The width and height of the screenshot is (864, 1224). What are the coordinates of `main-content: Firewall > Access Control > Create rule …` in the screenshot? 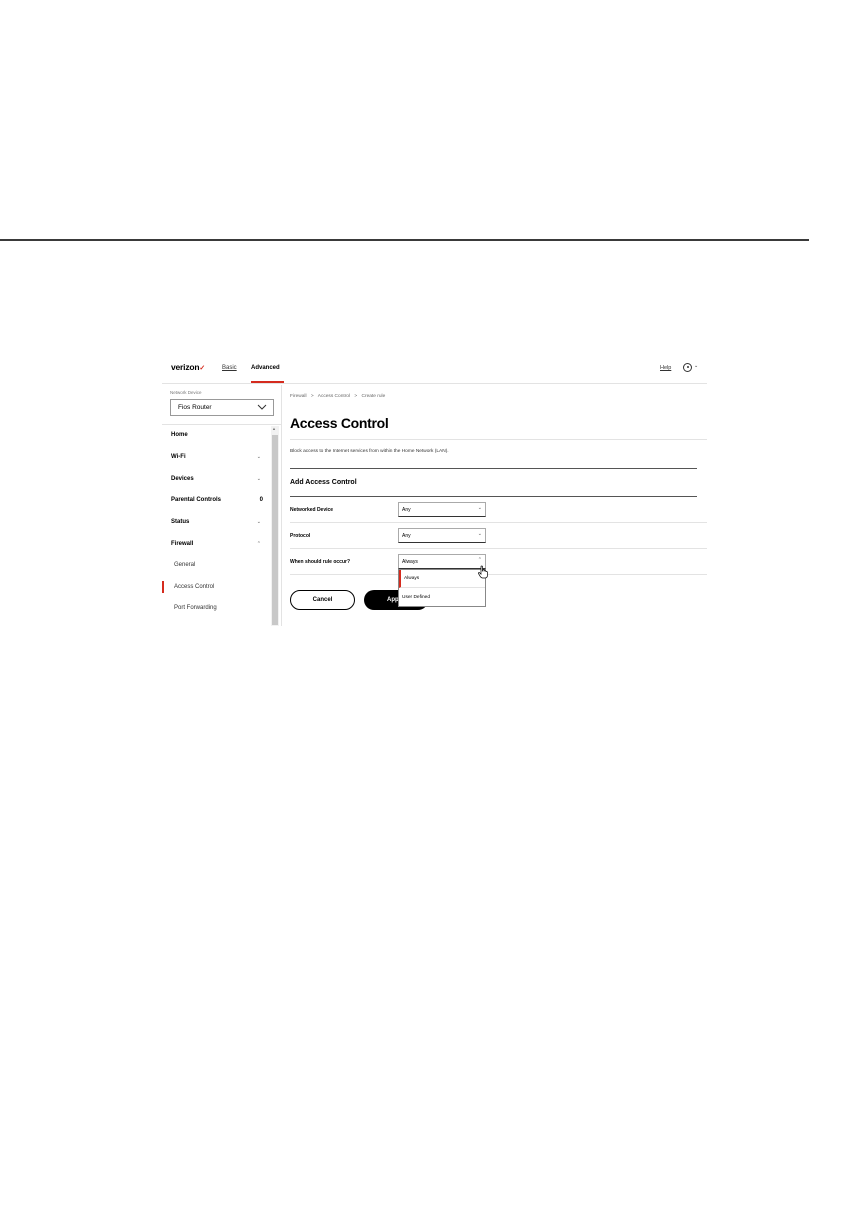 It's located at (495, 505).